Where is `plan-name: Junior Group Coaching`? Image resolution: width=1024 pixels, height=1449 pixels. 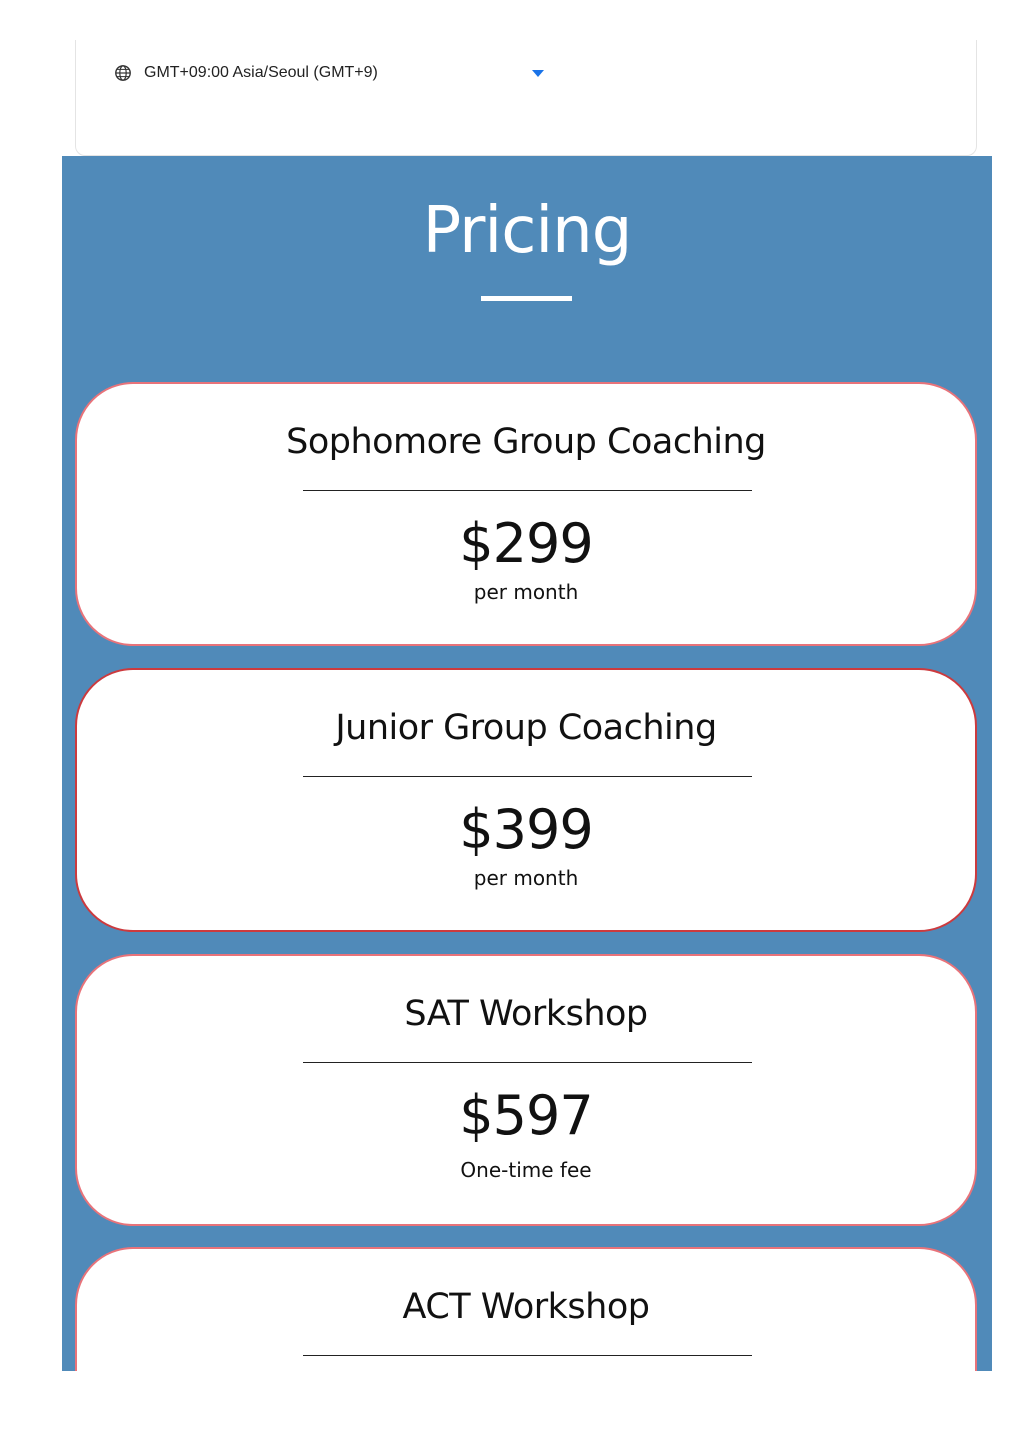 plan-name: Junior Group Coaching is located at coordinates (526, 728).